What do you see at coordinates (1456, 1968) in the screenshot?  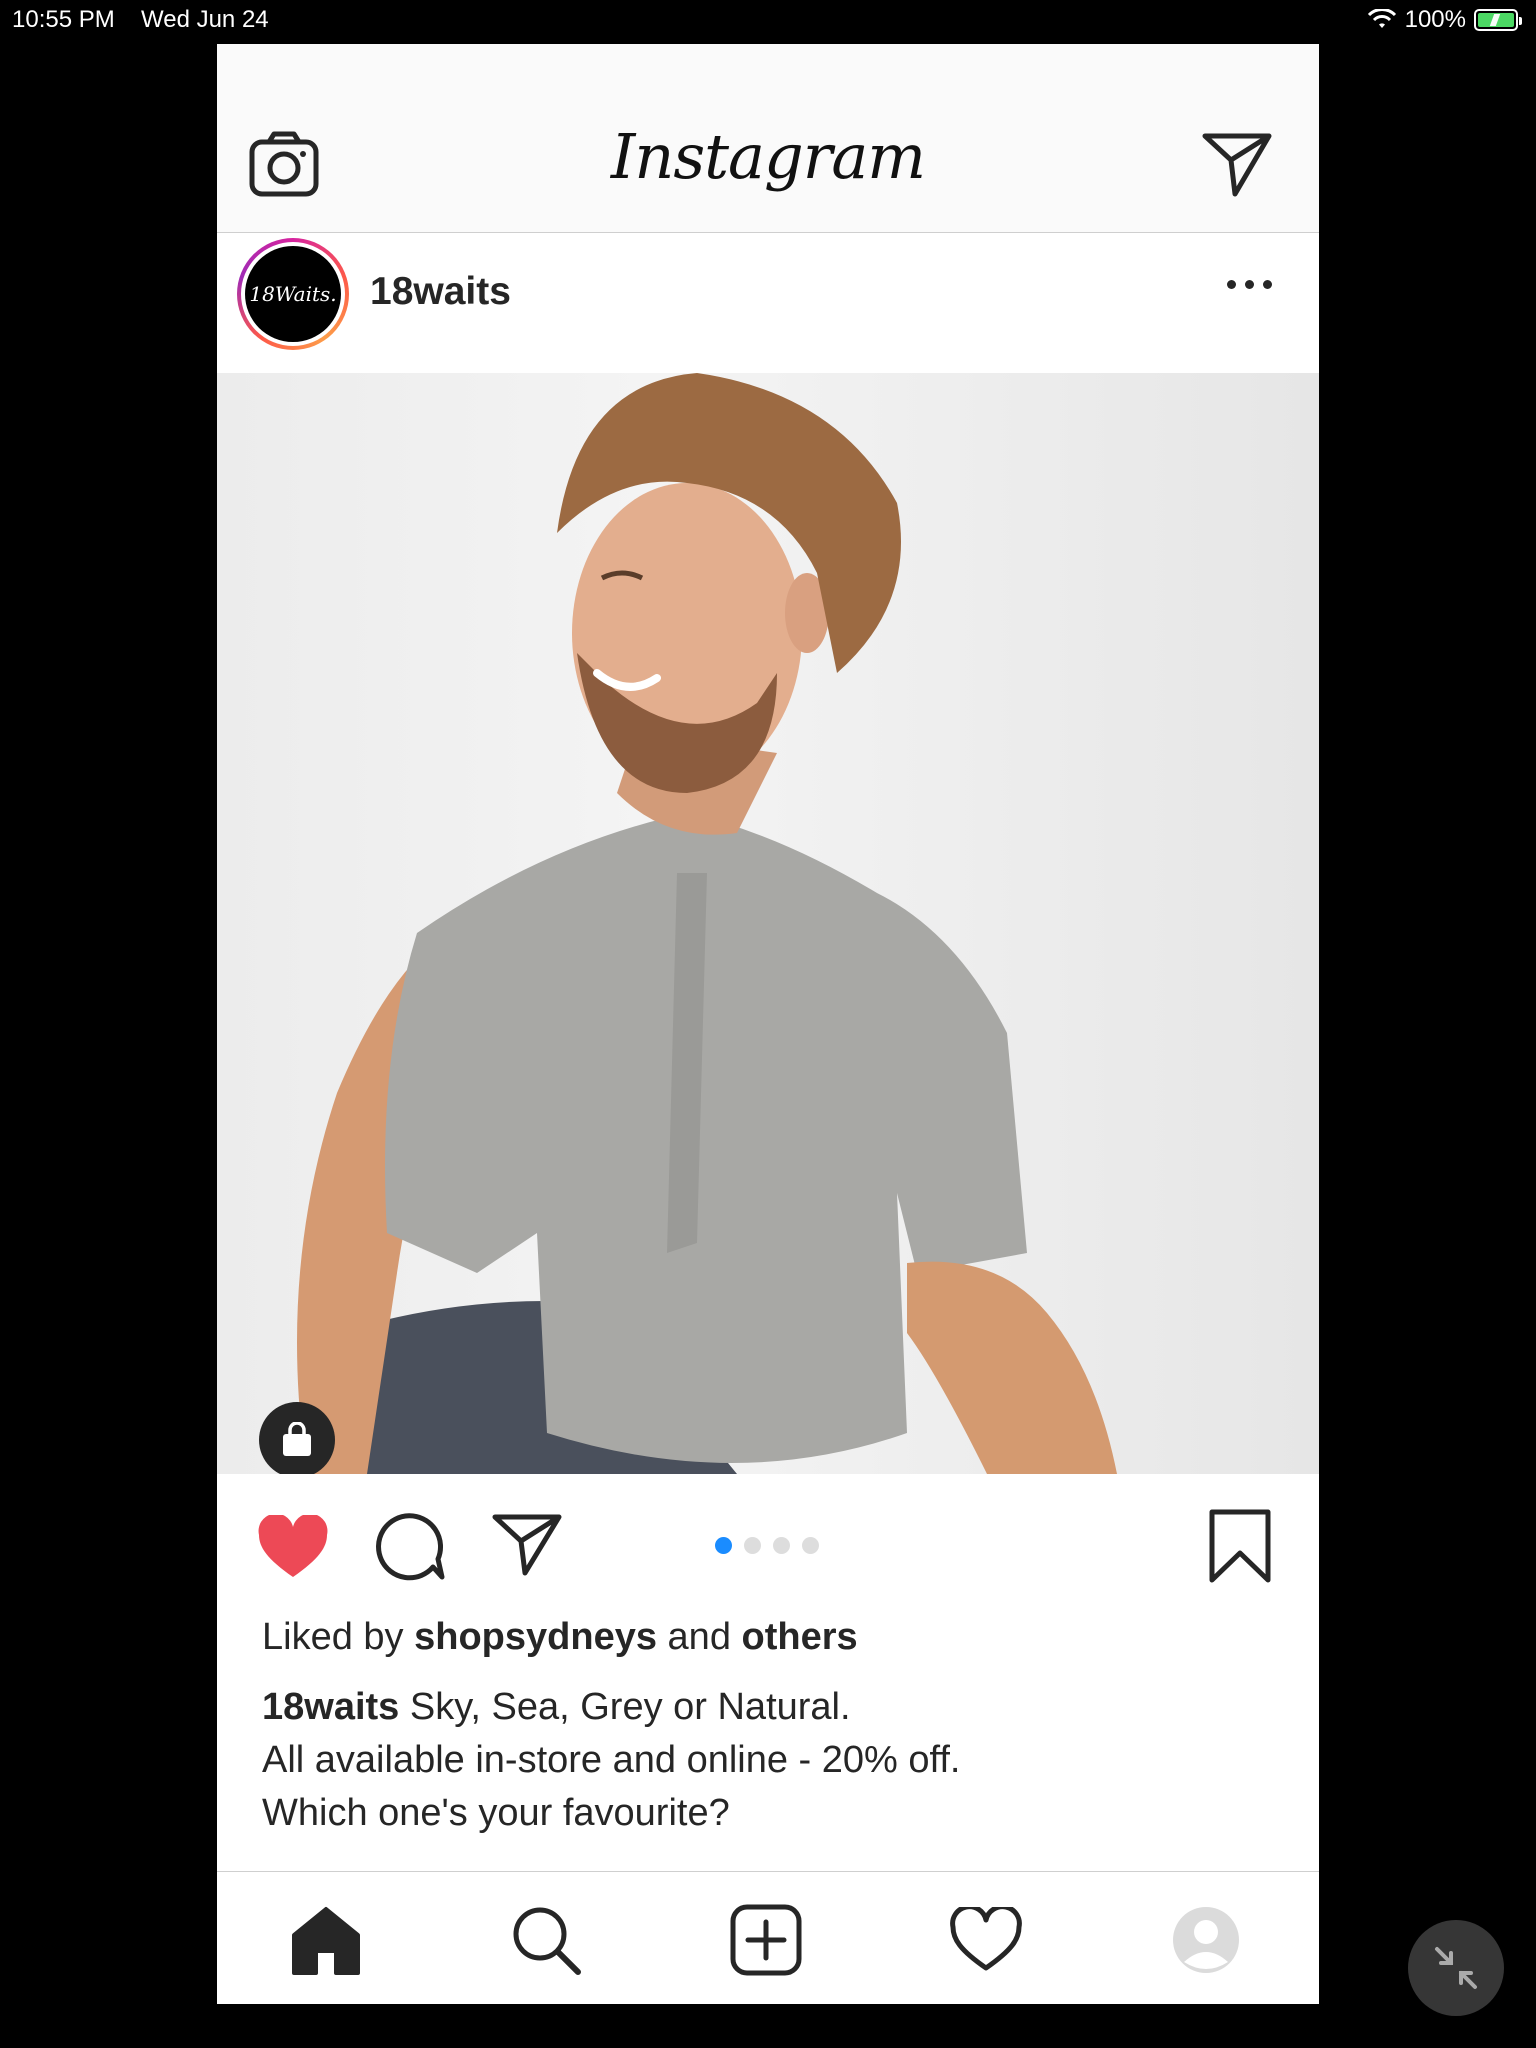 I see `shrink-window-icon` at bounding box center [1456, 1968].